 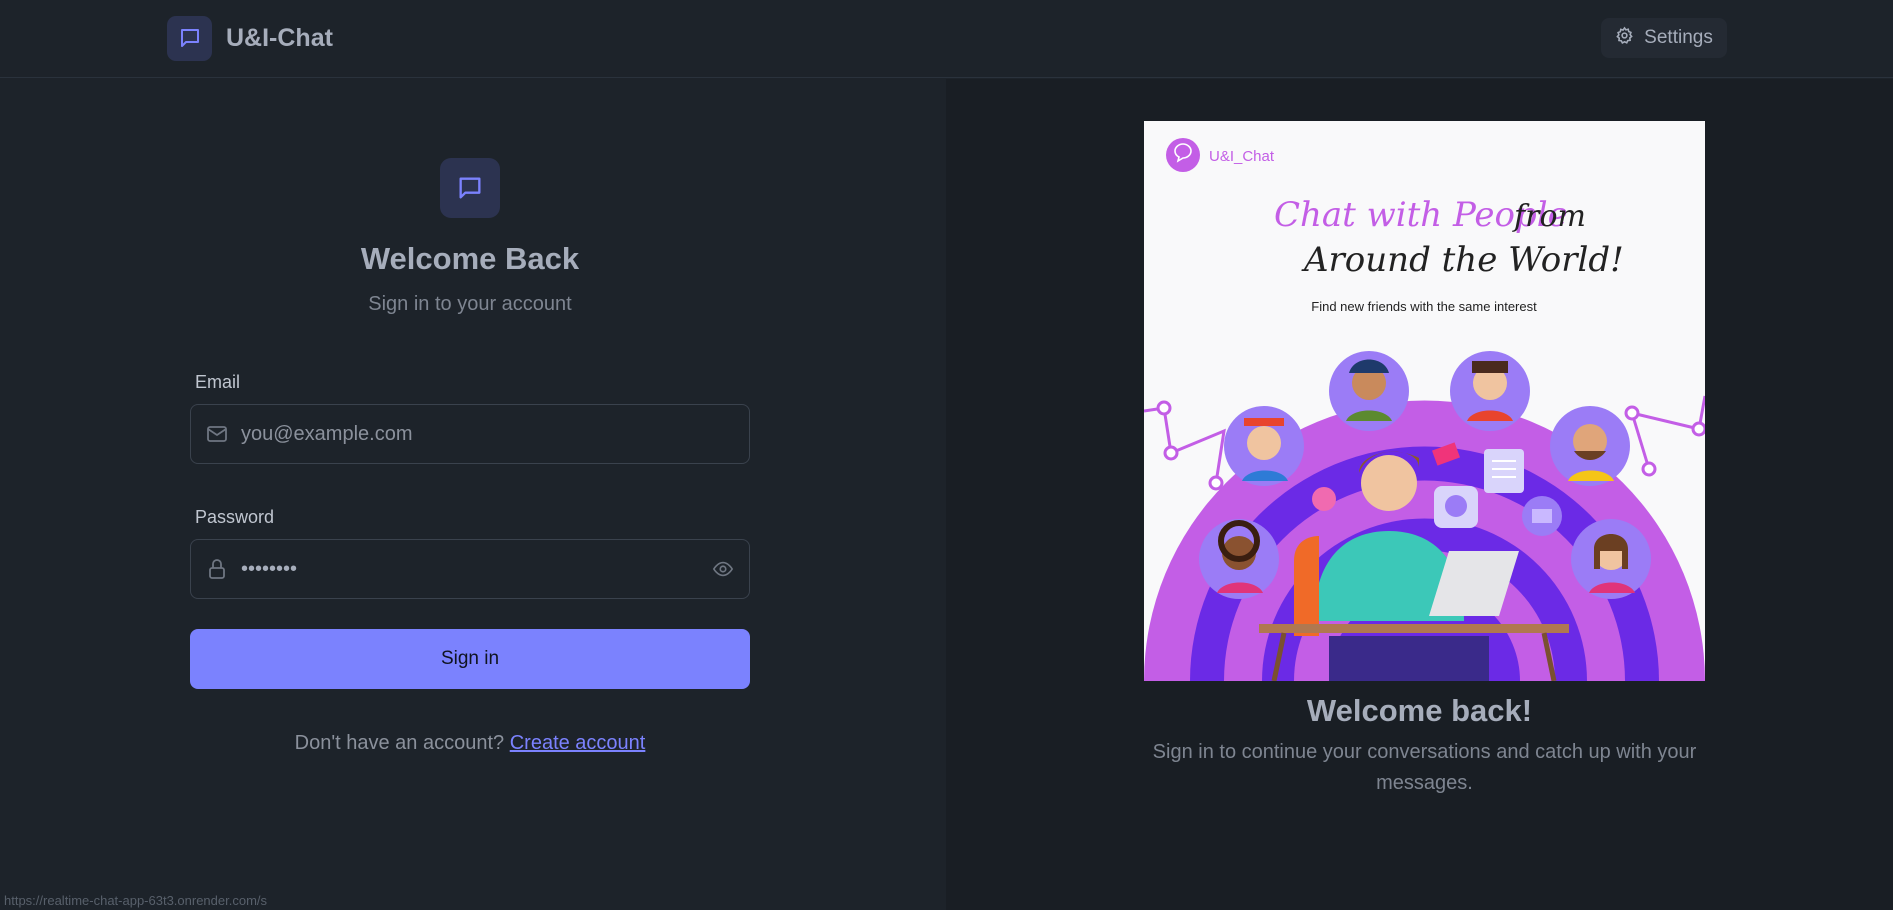 I want to click on email-field-wrapper, so click(x=470, y=434).